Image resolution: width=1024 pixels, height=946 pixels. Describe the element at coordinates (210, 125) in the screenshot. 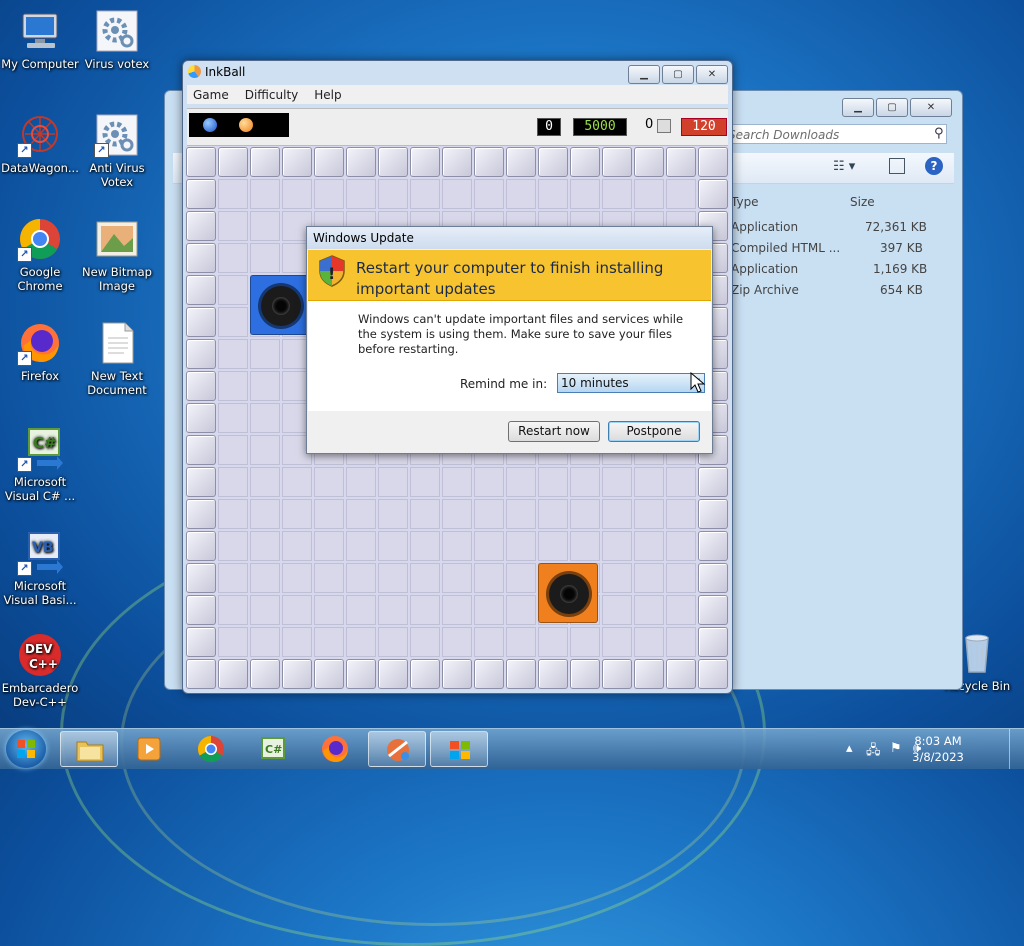

I see `blue-ball-icon` at that location.